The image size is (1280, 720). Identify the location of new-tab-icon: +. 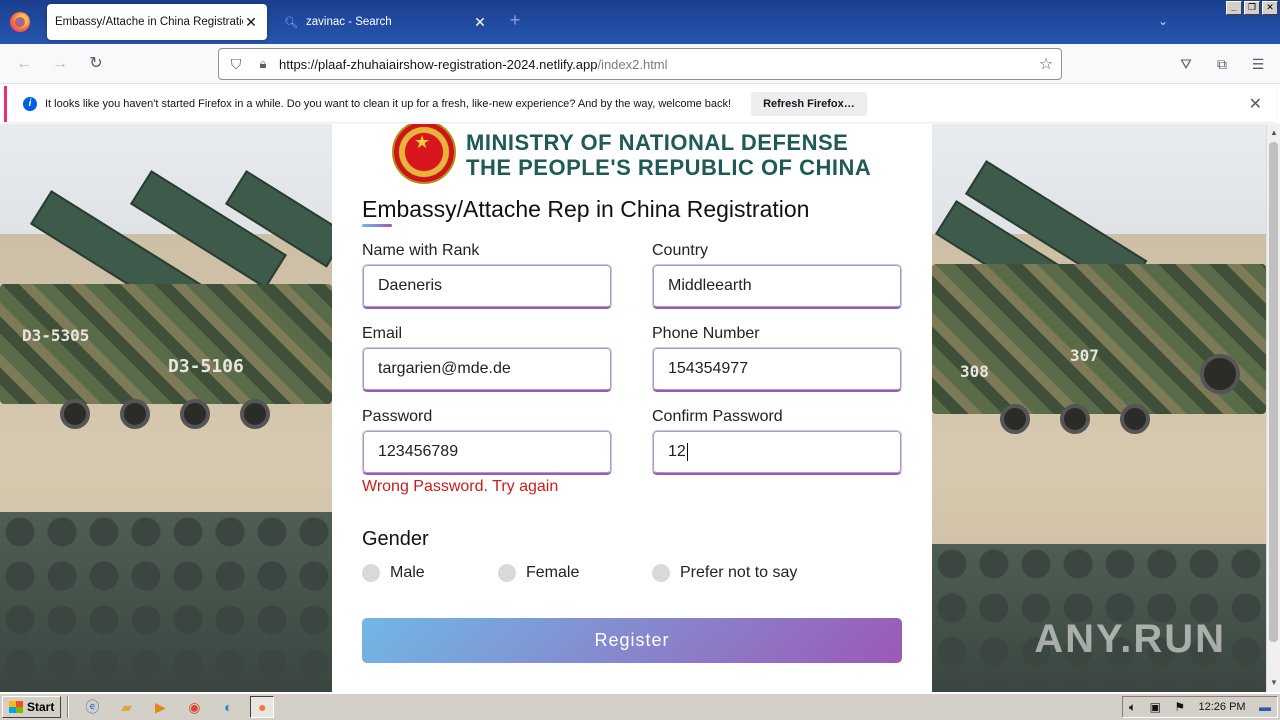
(515, 20).